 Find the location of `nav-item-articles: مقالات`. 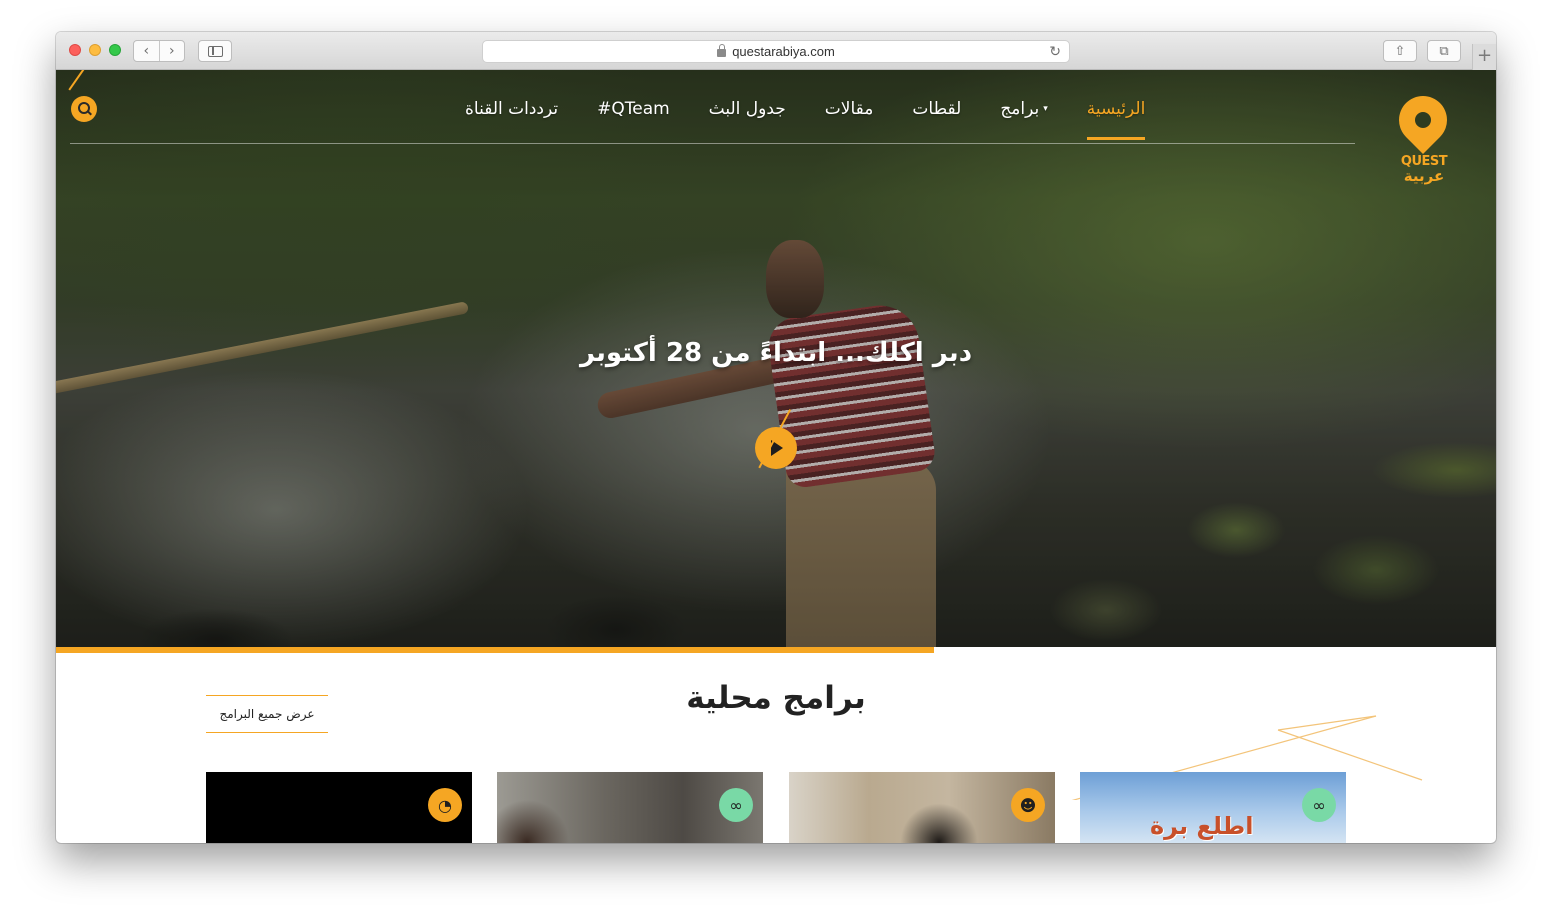

nav-item-articles: مقالات is located at coordinates (849, 109).